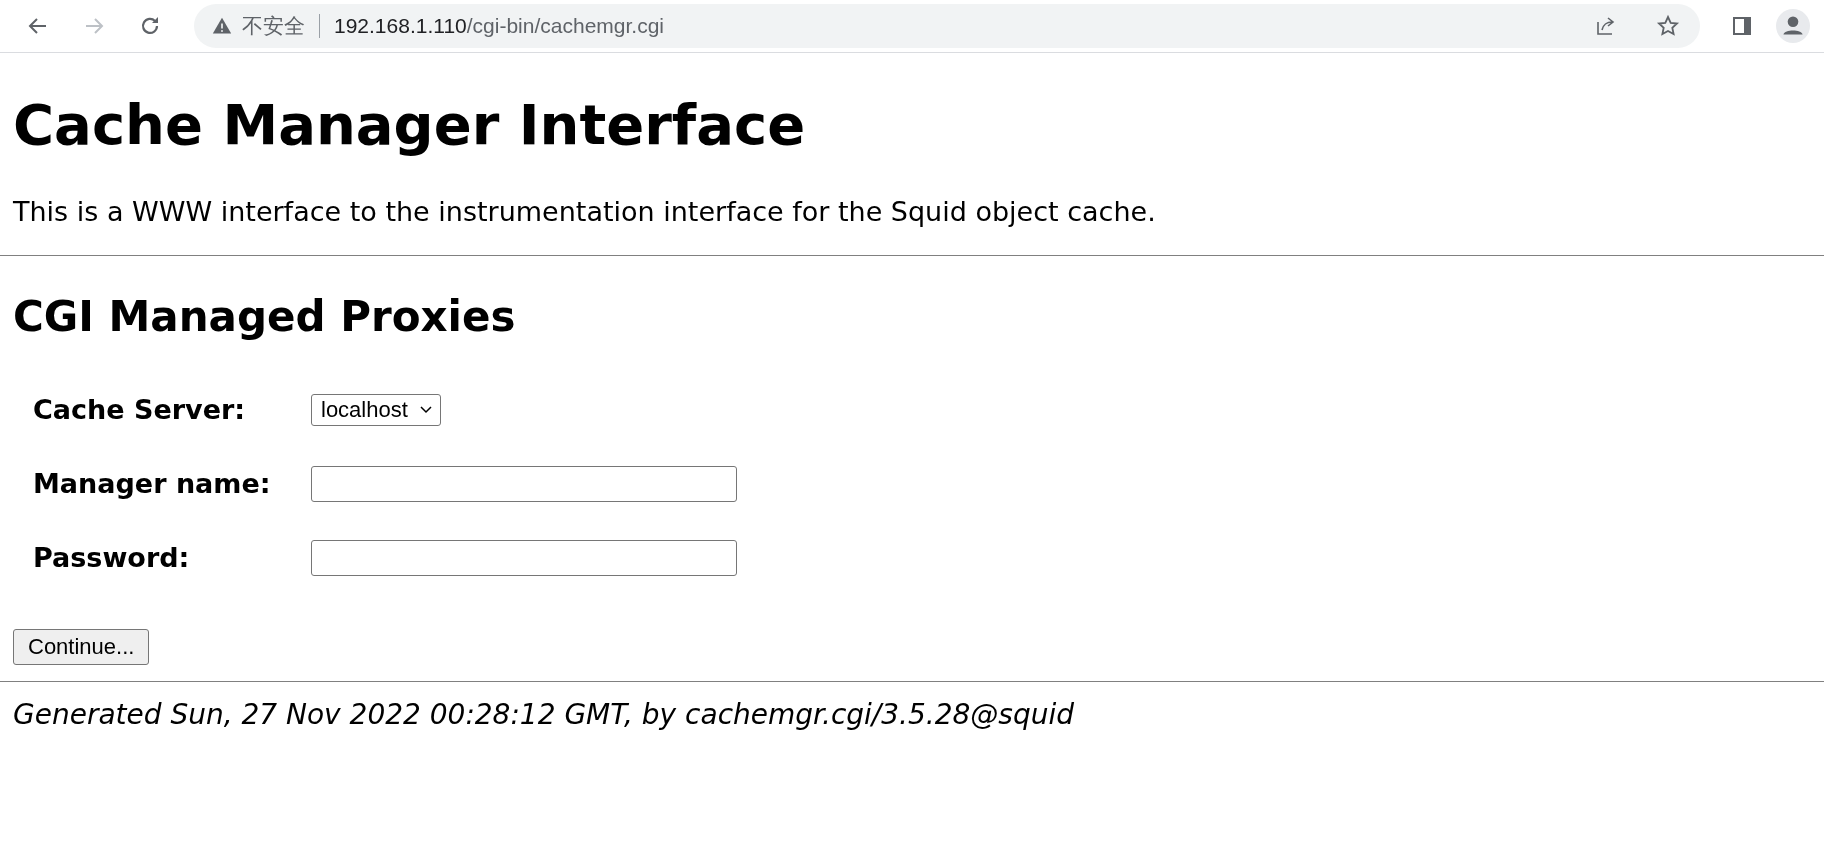 The image size is (1824, 860). I want to click on field-label: Password:, so click(112, 558).